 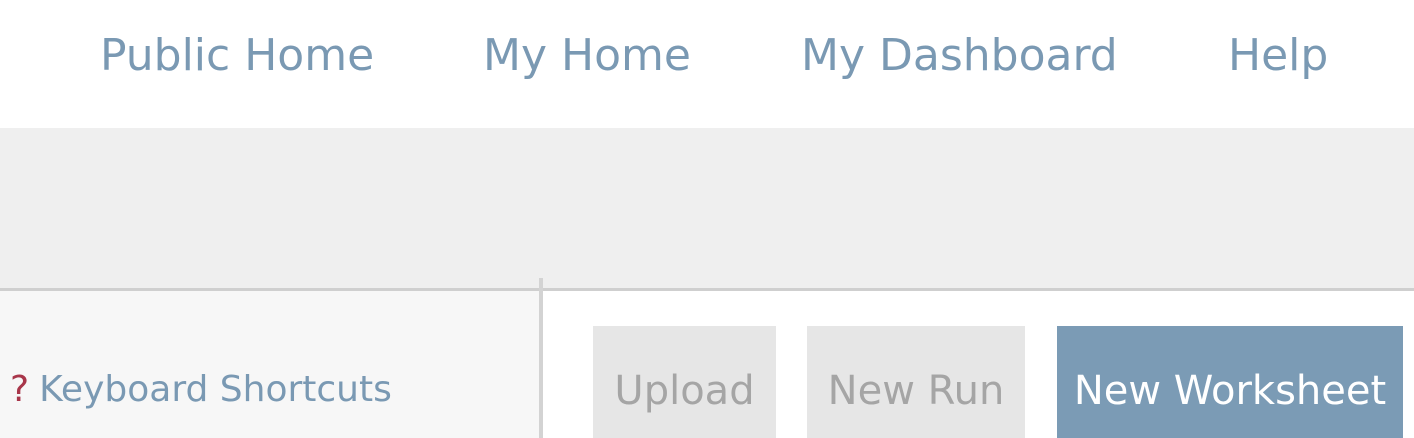 I want to click on keyboard-shortcuts-link: ? Keyboard Shortcuts, so click(x=201, y=390).